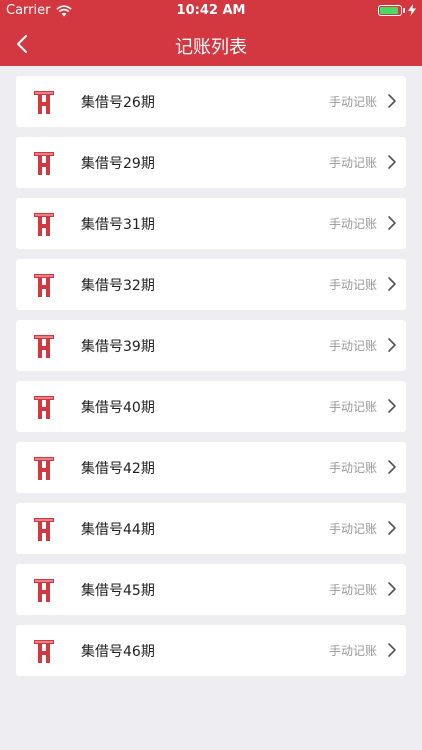  Describe the element at coordinates (211, 528) in the screenshot. I see `list-item: 集借号44期 手动记账` at that location.